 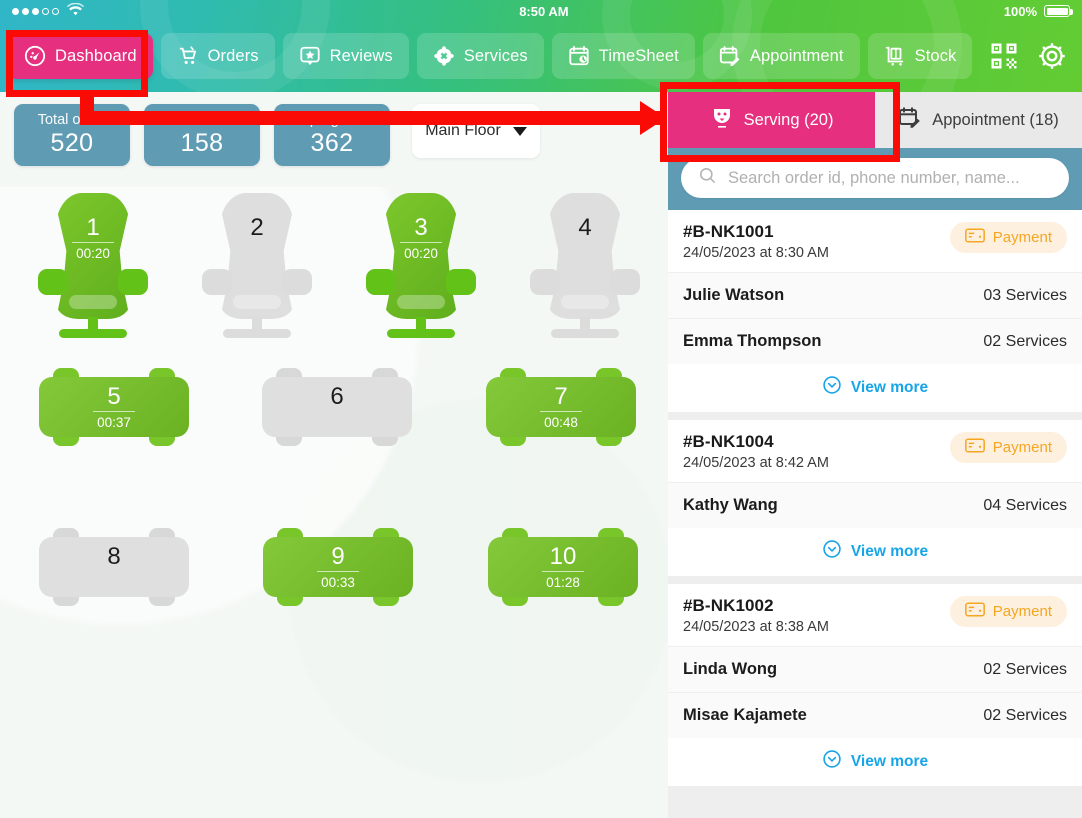 I want to click on status-bar: 8:50 AM 100%, so click(x=541, y=11).